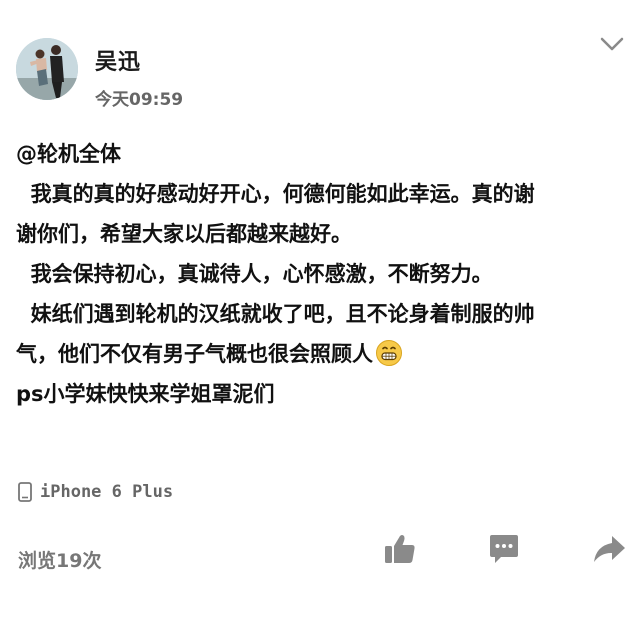  I want to click on view-count: 浏览19次, so click(60, 561).